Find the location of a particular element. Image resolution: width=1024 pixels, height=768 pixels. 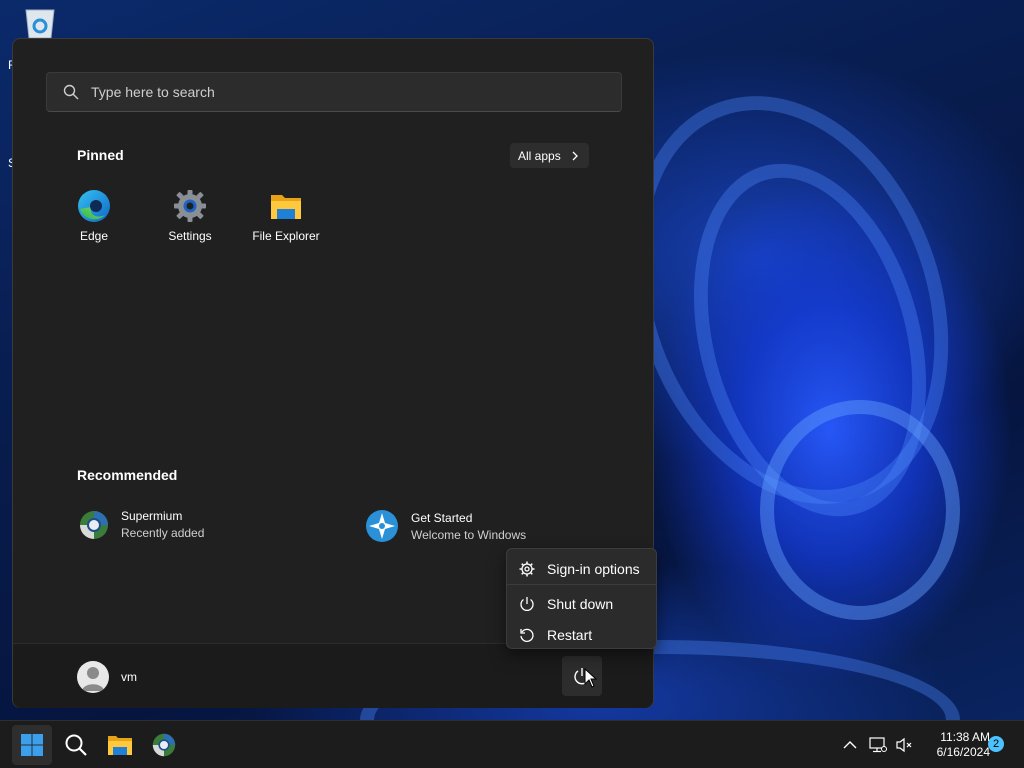

user-account-button: vm is located at coordinates (107, 677).